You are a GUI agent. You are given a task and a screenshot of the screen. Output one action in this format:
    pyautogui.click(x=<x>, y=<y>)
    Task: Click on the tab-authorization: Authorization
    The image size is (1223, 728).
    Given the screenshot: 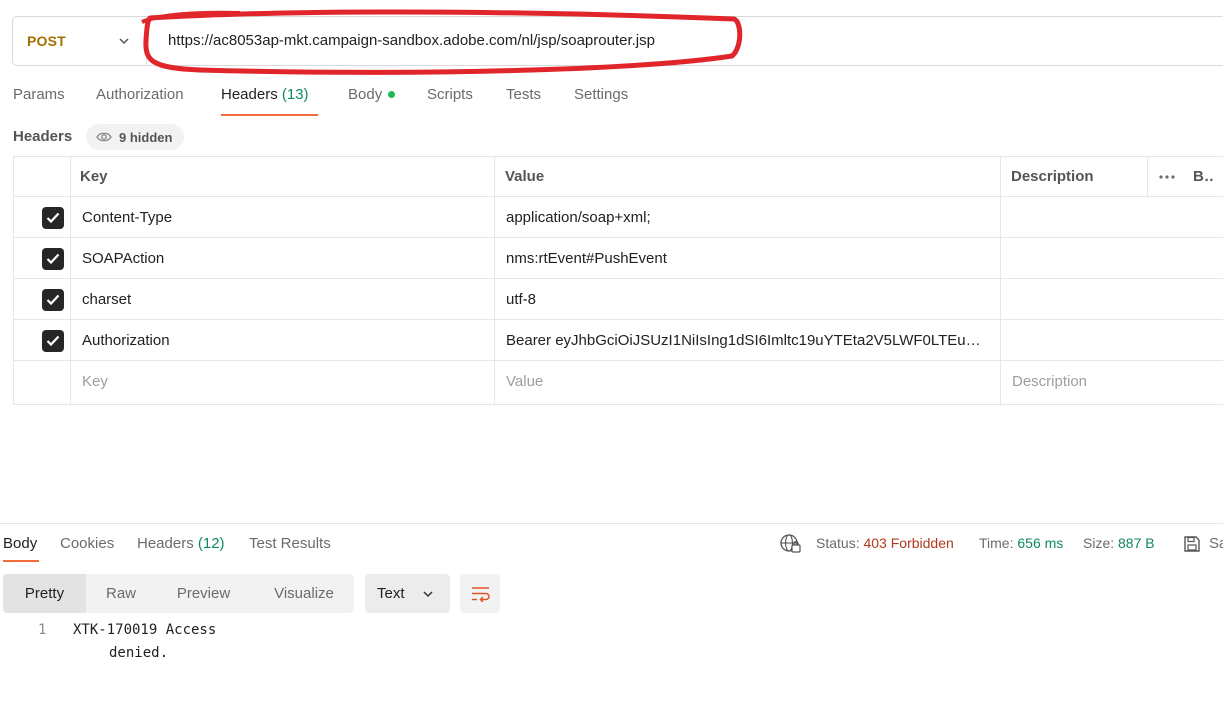 What is the action you would take?
    pyautogui.click(x=140, y=94)
    